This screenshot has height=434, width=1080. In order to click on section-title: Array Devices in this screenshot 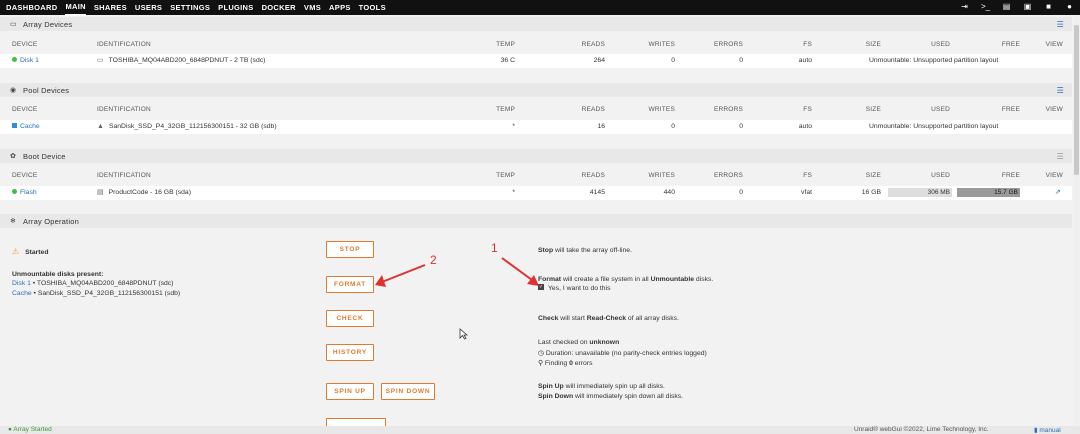, I will do `click(48, 24)`.